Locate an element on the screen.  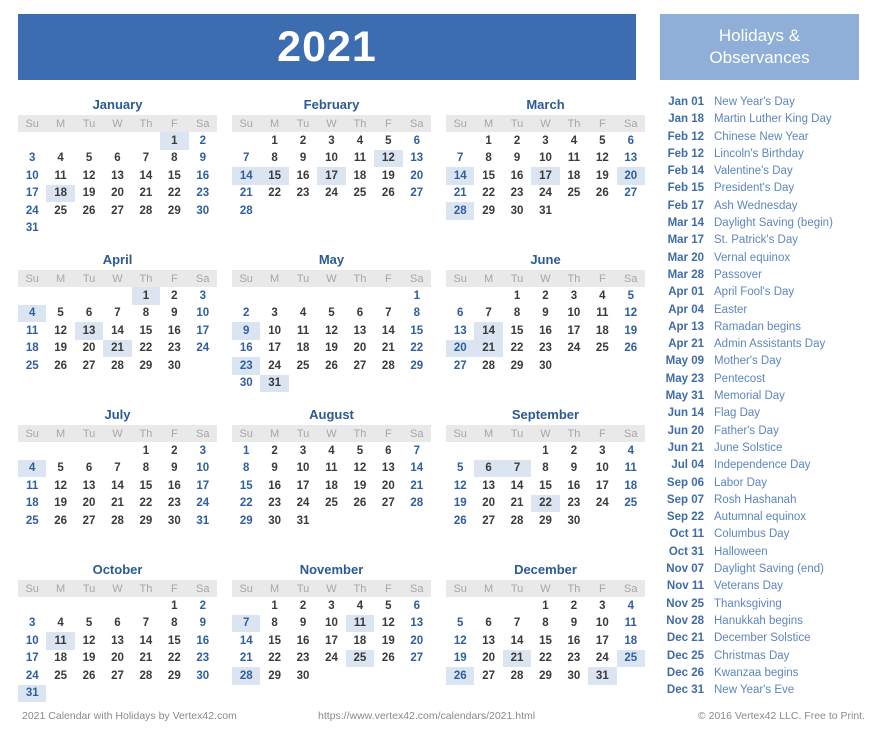
day-cell: 29 is located at coordinates (146, 366).